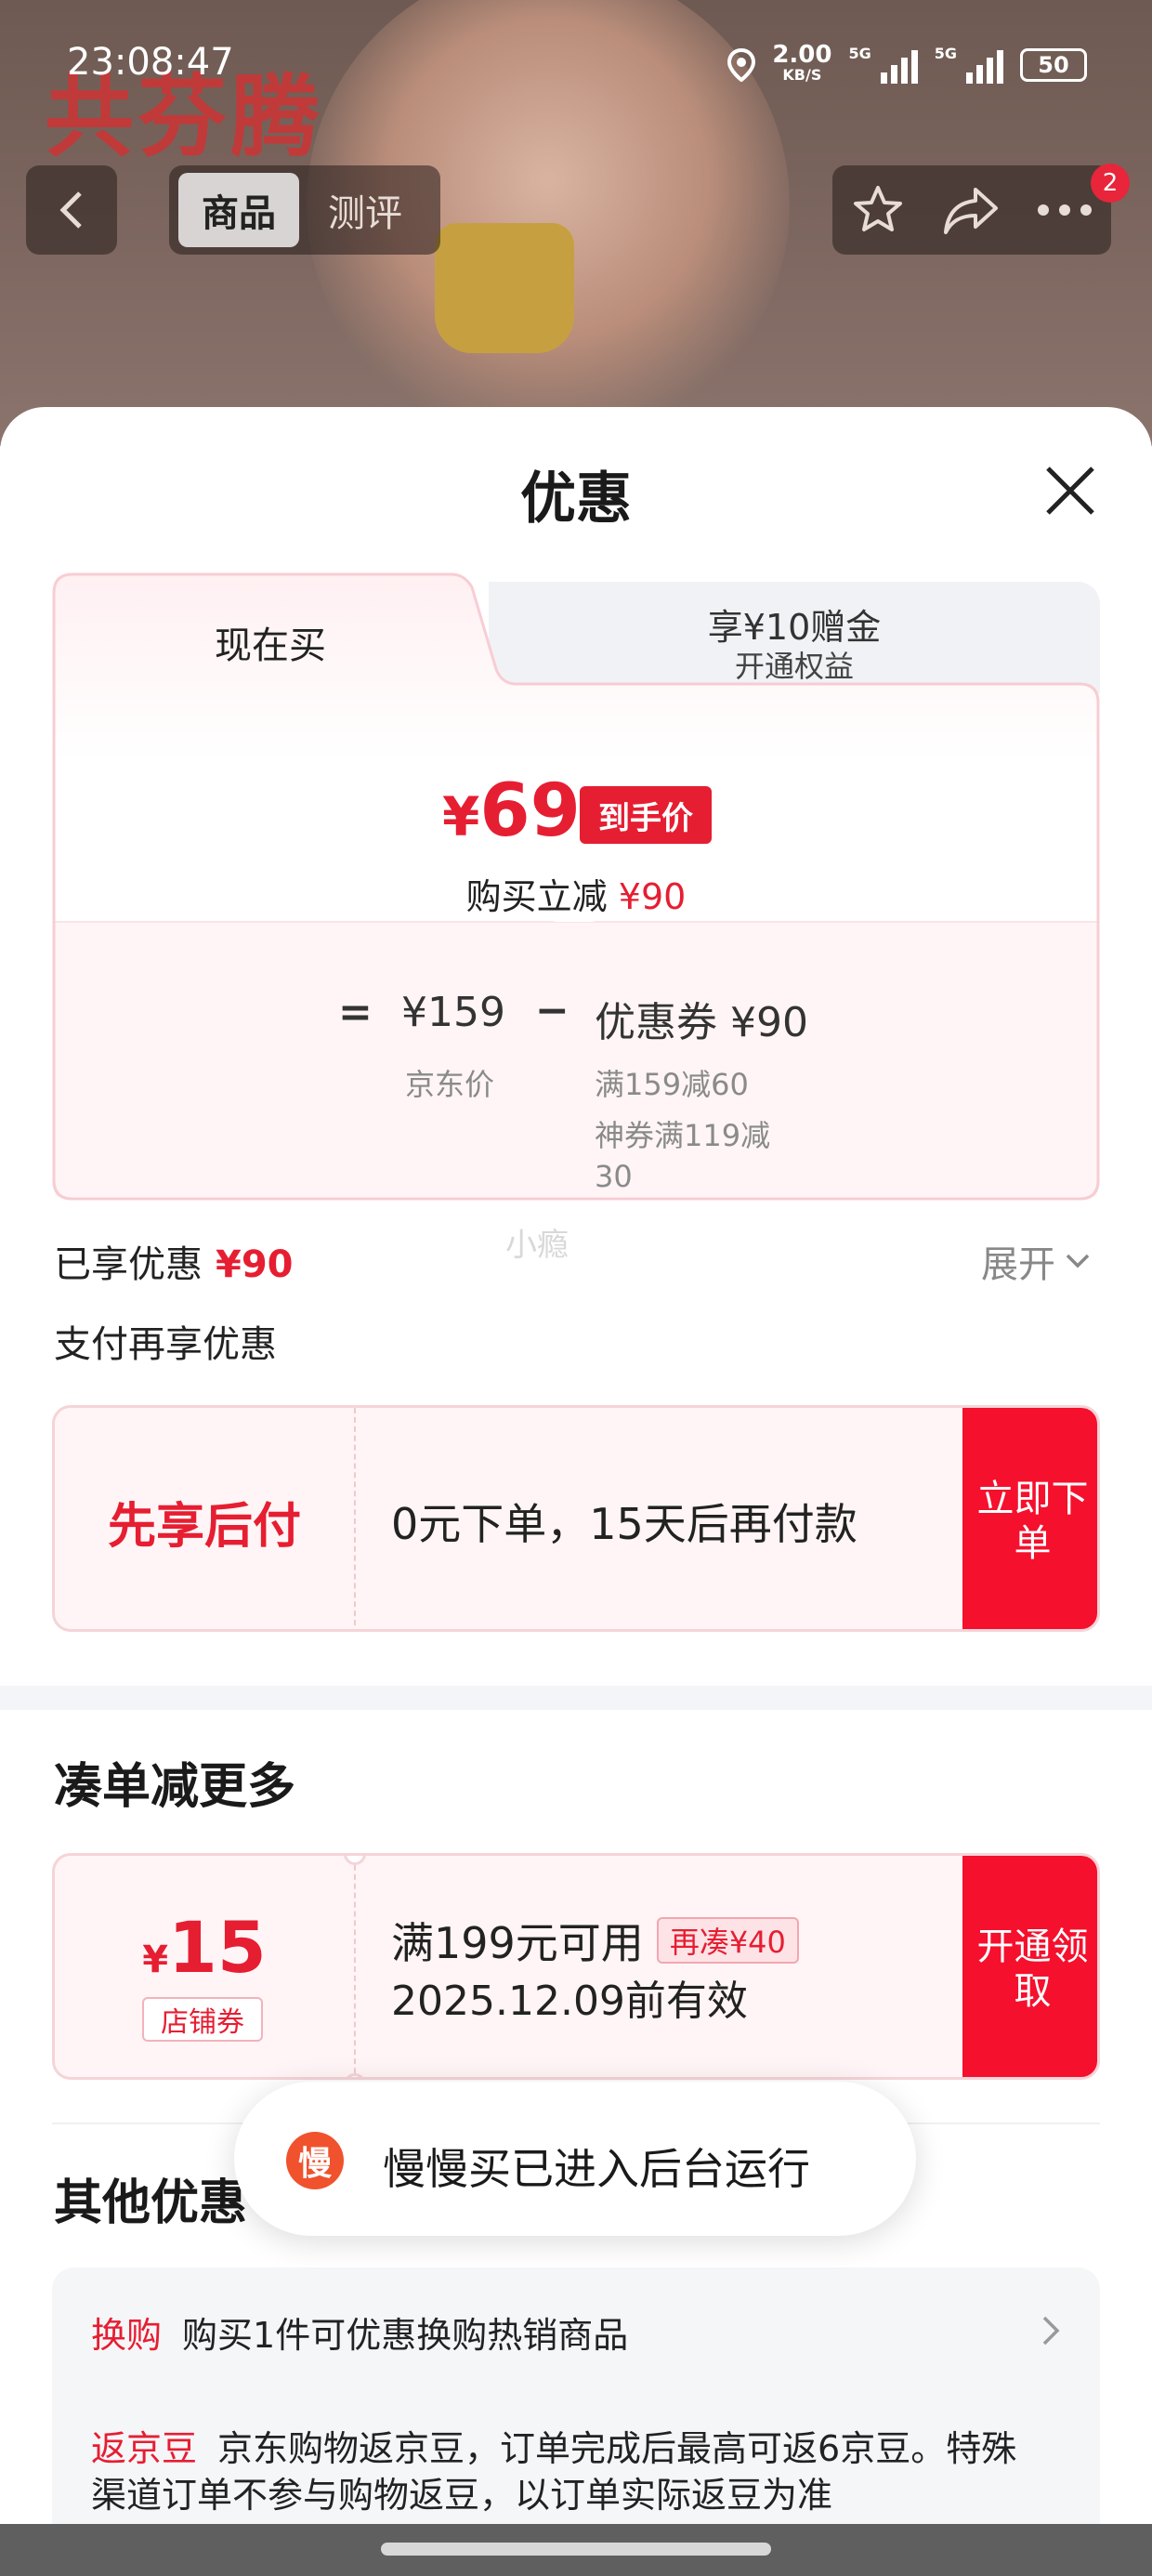  Describe the element at coordinates (596, 2169) in the screenshot. I see `toast-message: 慢慢买已进入后台运行` at that location.